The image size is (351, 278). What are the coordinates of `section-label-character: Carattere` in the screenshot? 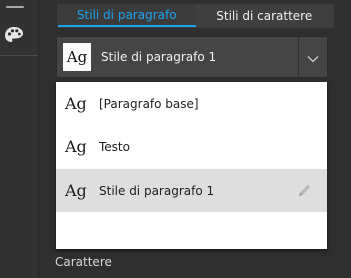 It's located at (83, 262).